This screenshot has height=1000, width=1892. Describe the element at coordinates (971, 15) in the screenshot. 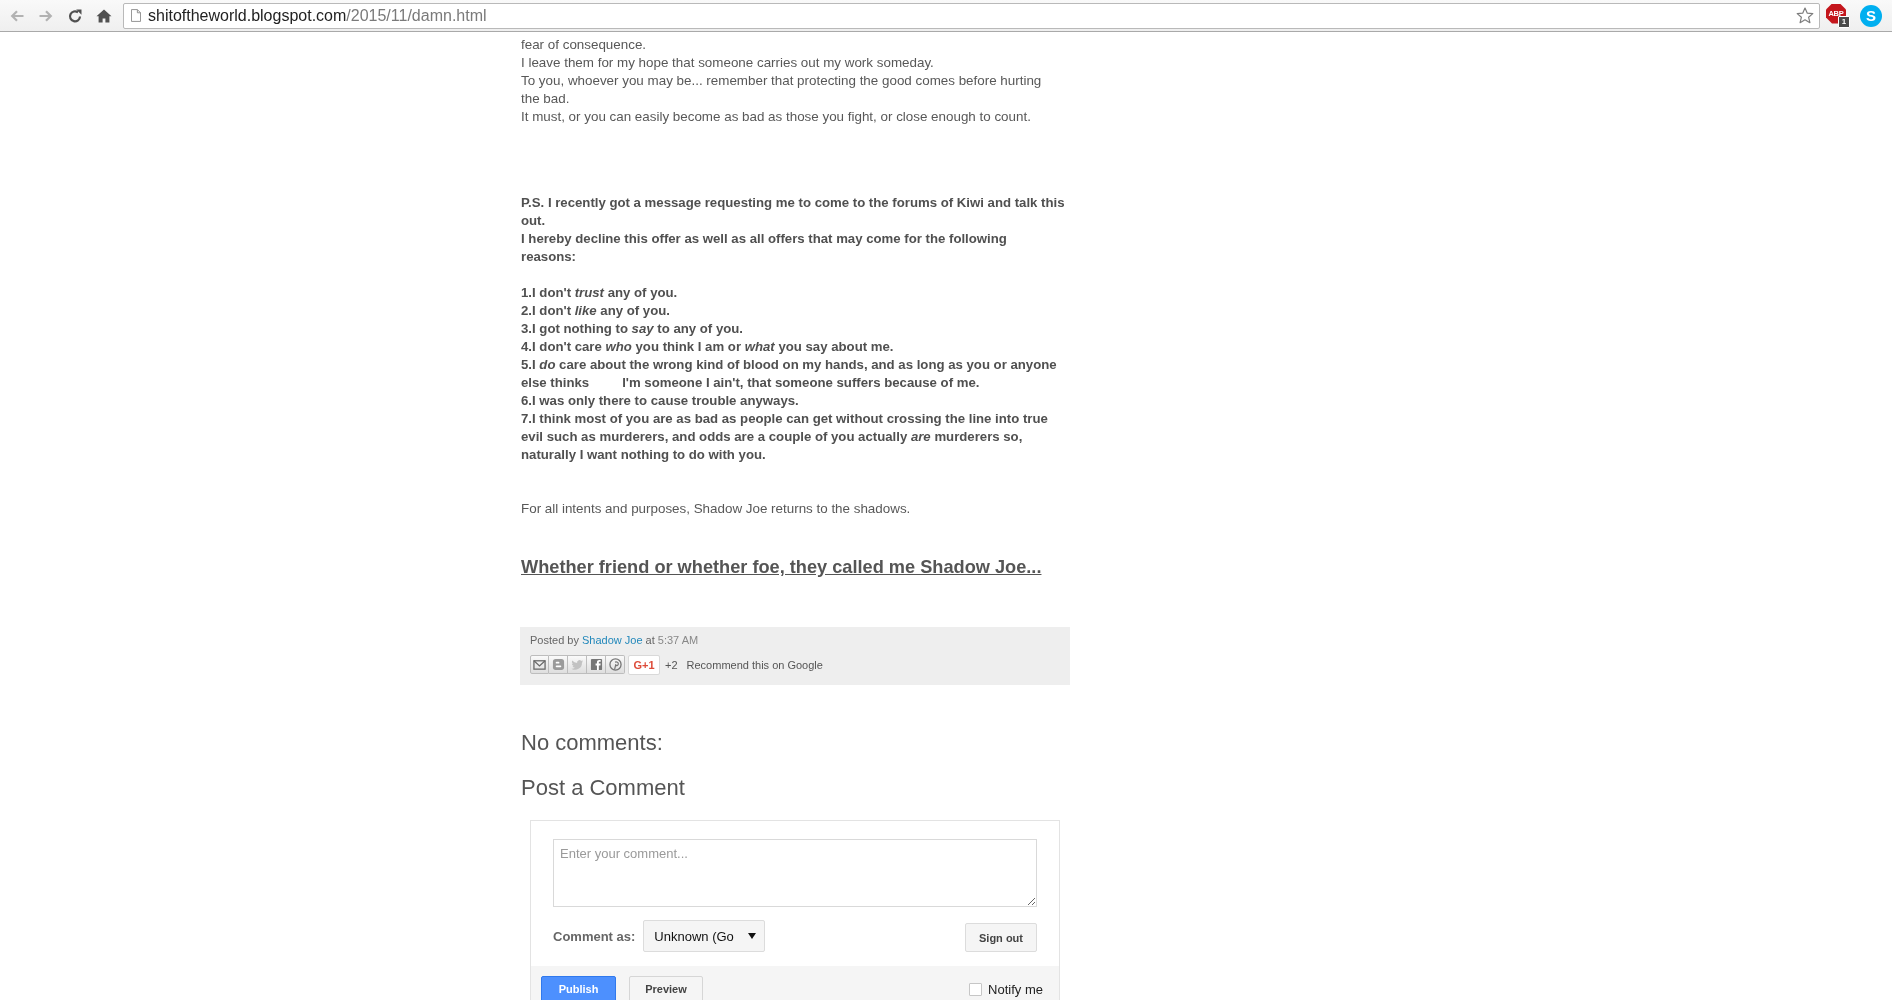

I see `address-bar: shitoftheworld.blogspot.com/2015/11/damn.html` at that location.